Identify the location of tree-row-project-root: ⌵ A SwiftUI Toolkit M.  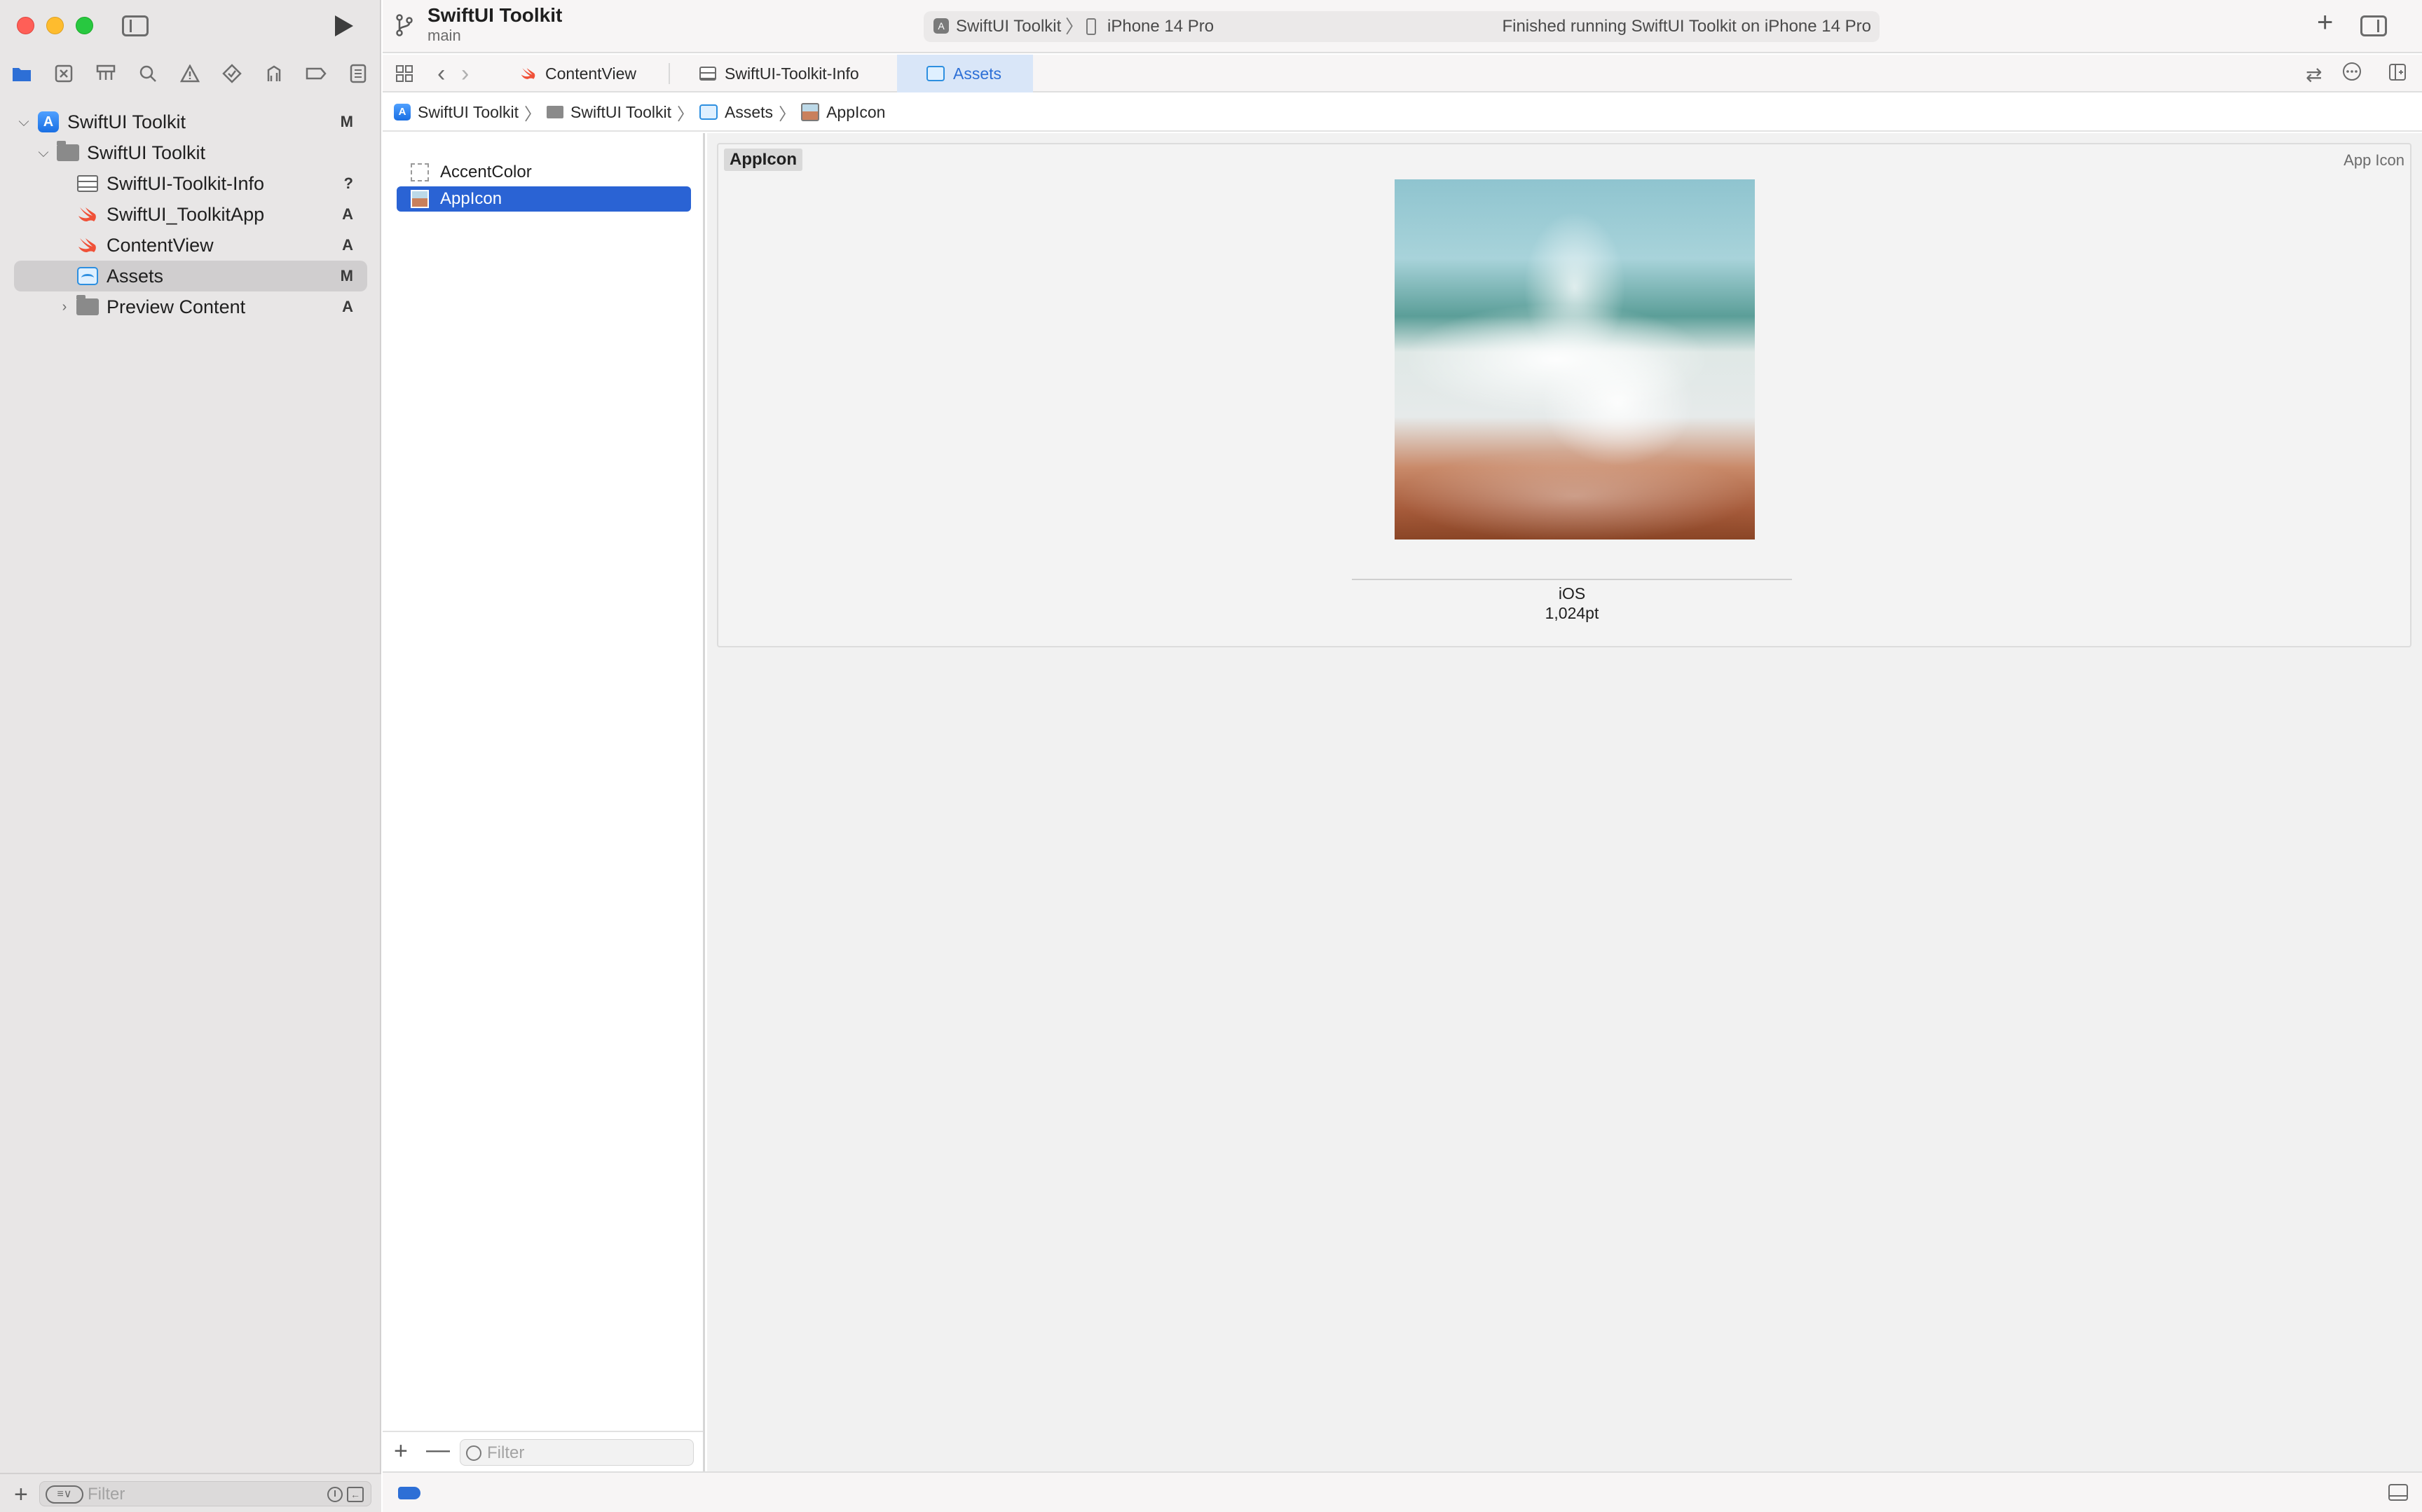
(191, 121).